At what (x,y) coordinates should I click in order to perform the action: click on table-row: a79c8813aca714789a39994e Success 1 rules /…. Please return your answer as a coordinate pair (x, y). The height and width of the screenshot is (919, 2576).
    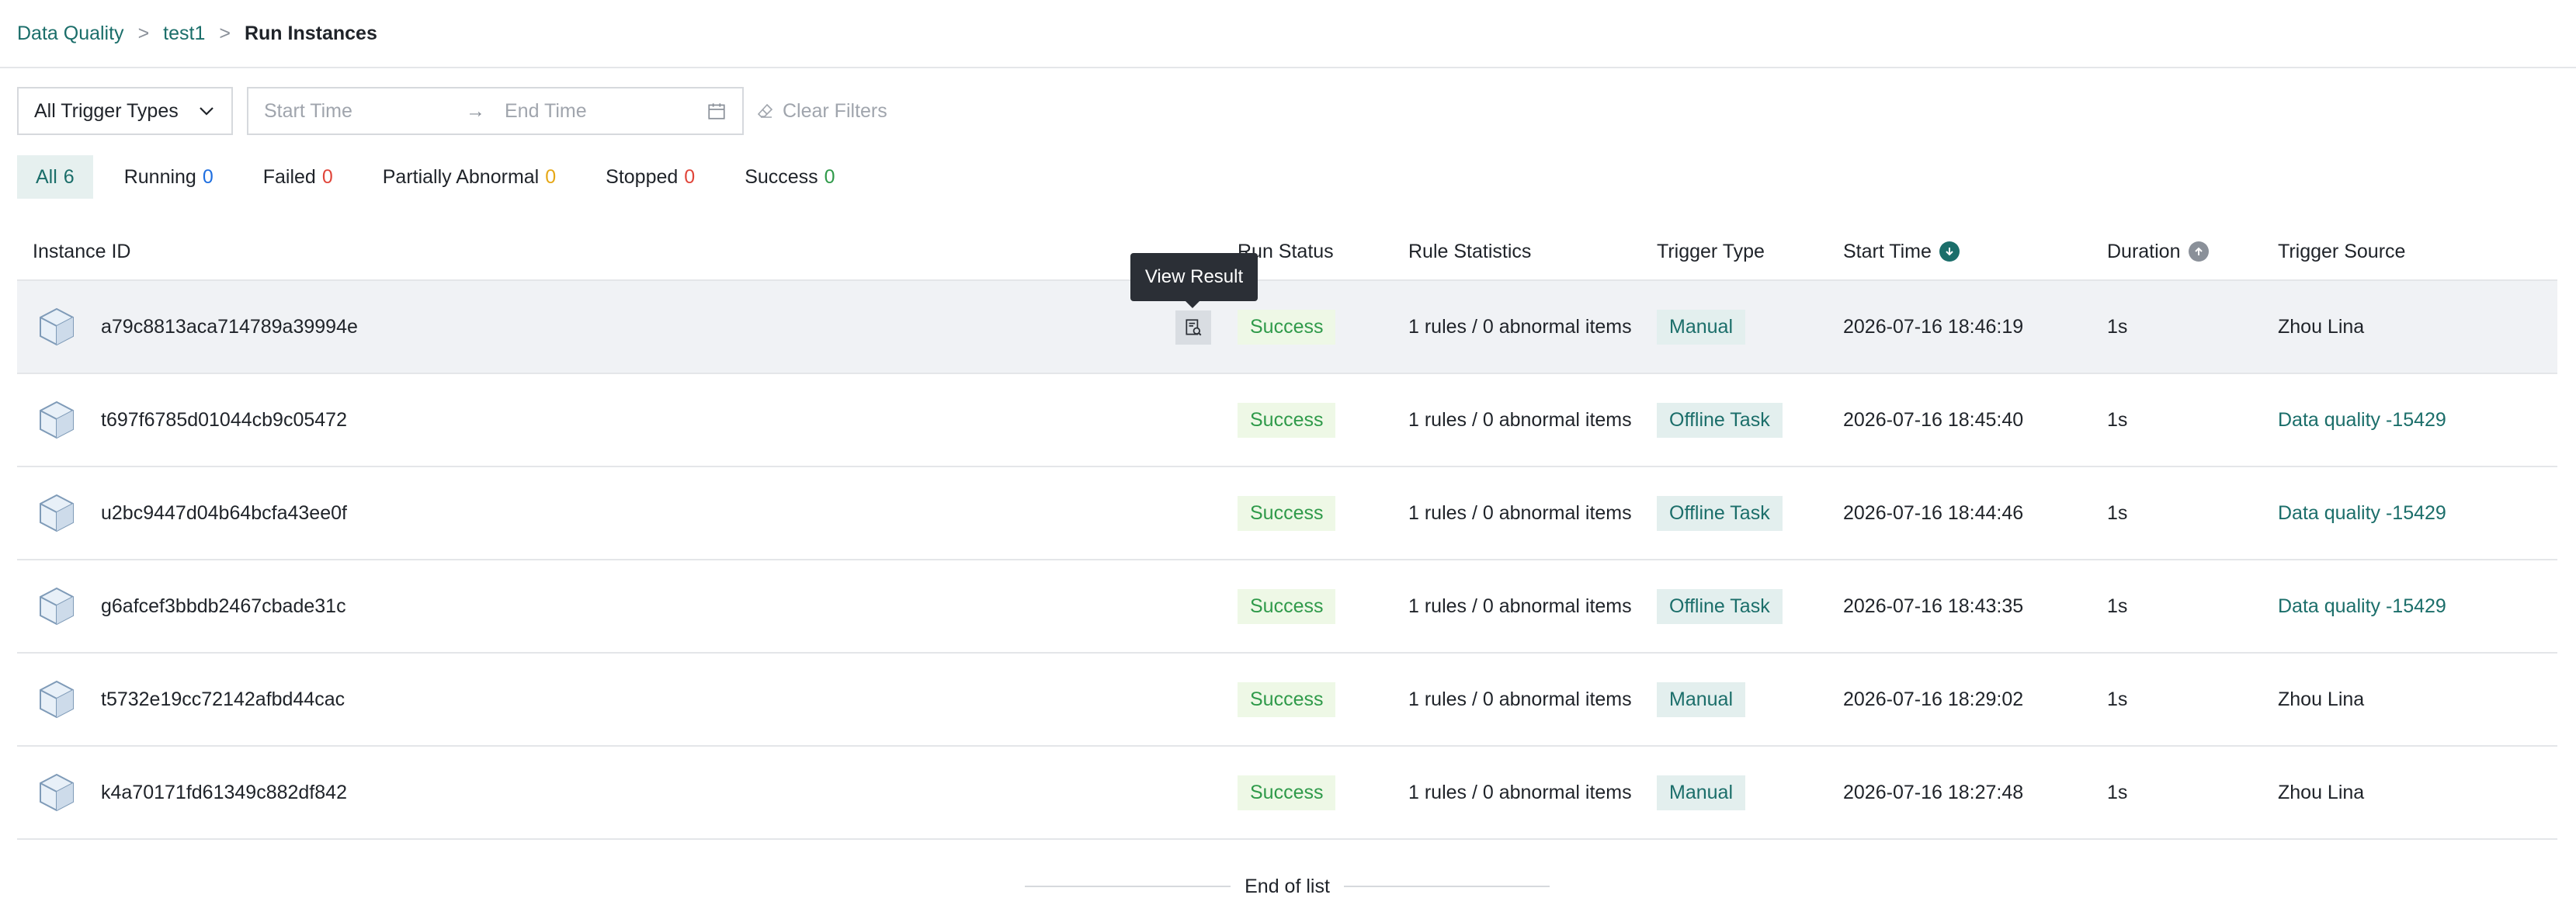
    Looking at the image, I should click on (1287, 327).